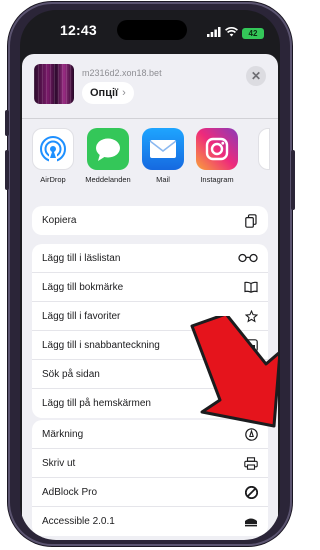  What do you see at coordinates (108, 179) in the screenshot?
I see `app-label: Meddelanden` at bounding box center [108, 179].